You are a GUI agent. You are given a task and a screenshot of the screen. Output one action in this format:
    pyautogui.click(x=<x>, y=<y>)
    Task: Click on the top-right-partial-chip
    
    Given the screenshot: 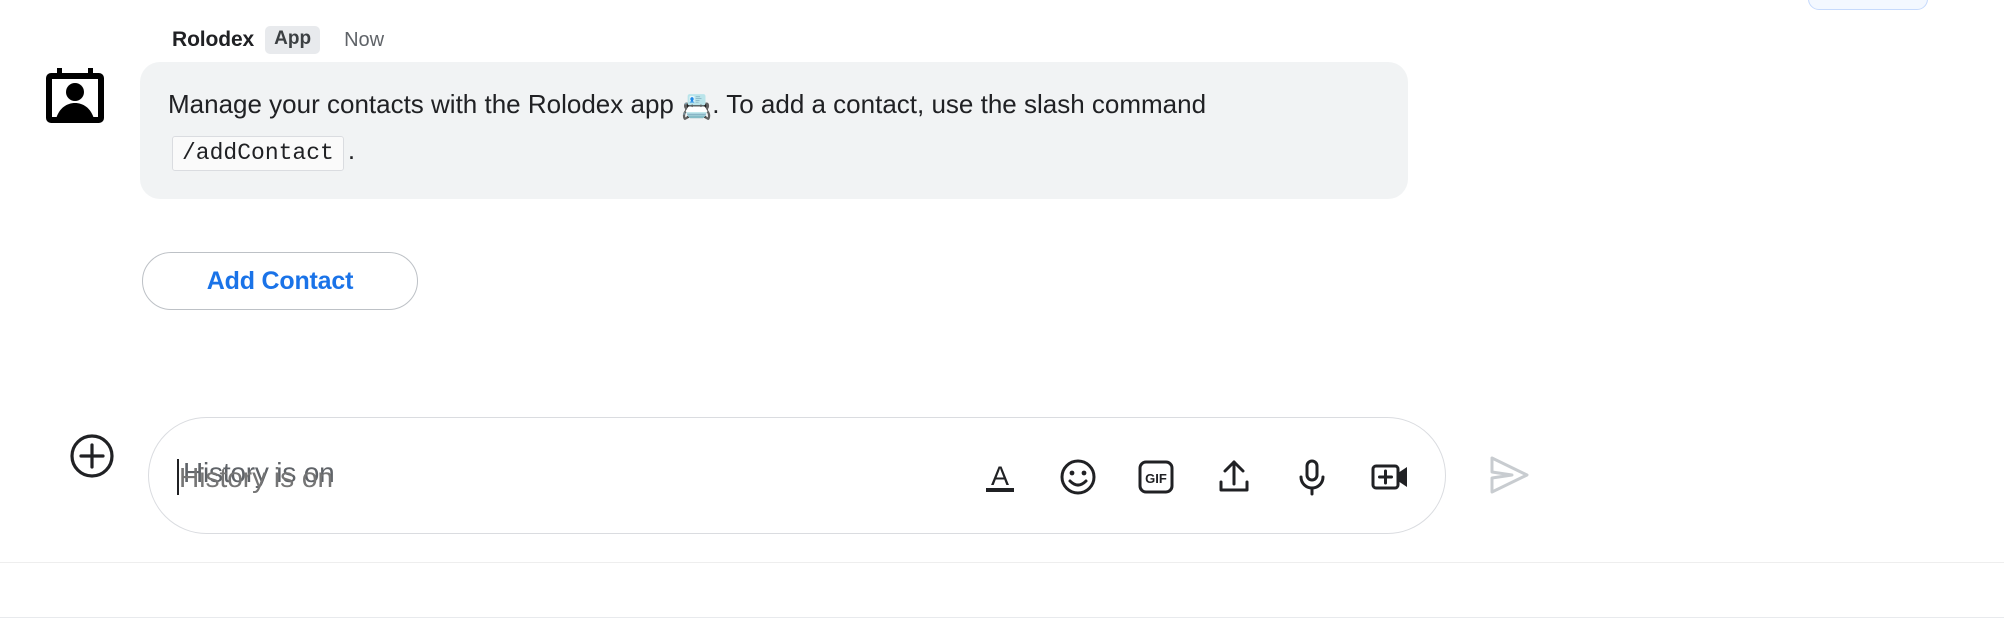 What is the action you would take?
    pyautogui.click(x=1868, y=5)
    